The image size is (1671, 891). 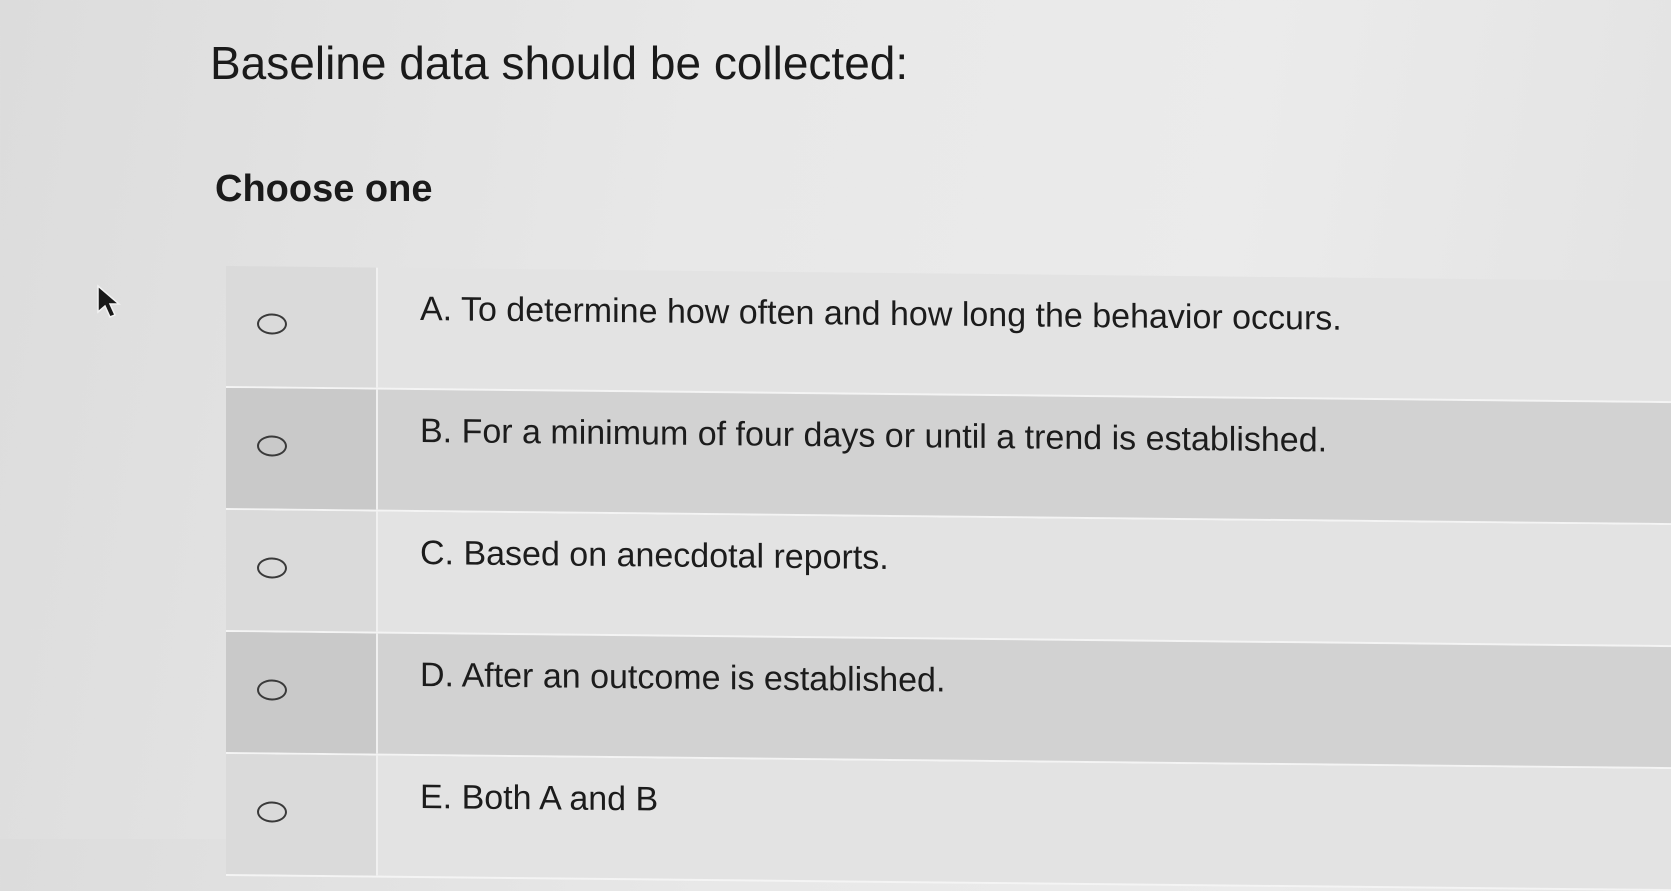 What do you see at coordinates (272, 812) in the screenshot?
I see `radio-button-e` at bounding box center [272, 812].